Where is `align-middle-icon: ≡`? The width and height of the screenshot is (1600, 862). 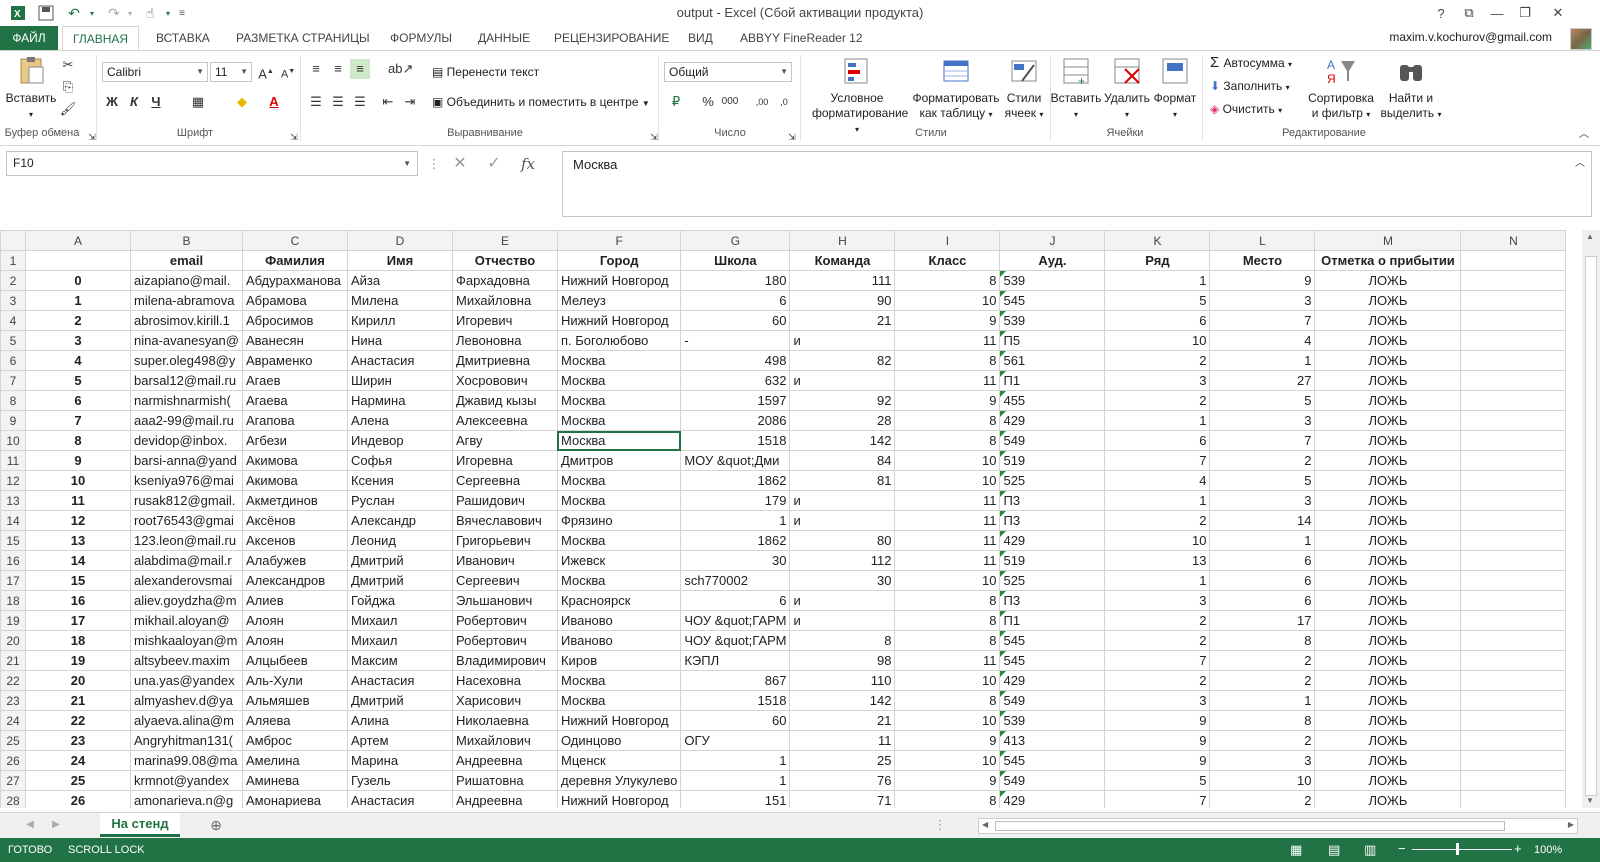 align-middle-icon: ≡ is located at coordinates (338, 69).